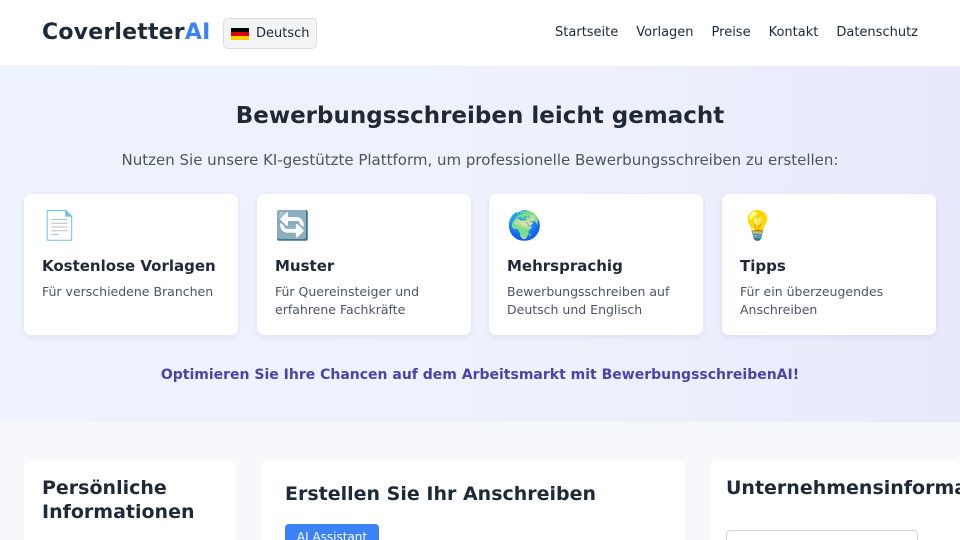 The height and width of the screenshot is (540, 960). Describe the element at coordinates (731, 32) in the screenshot. I see `nav-preise: Preise` at that location.